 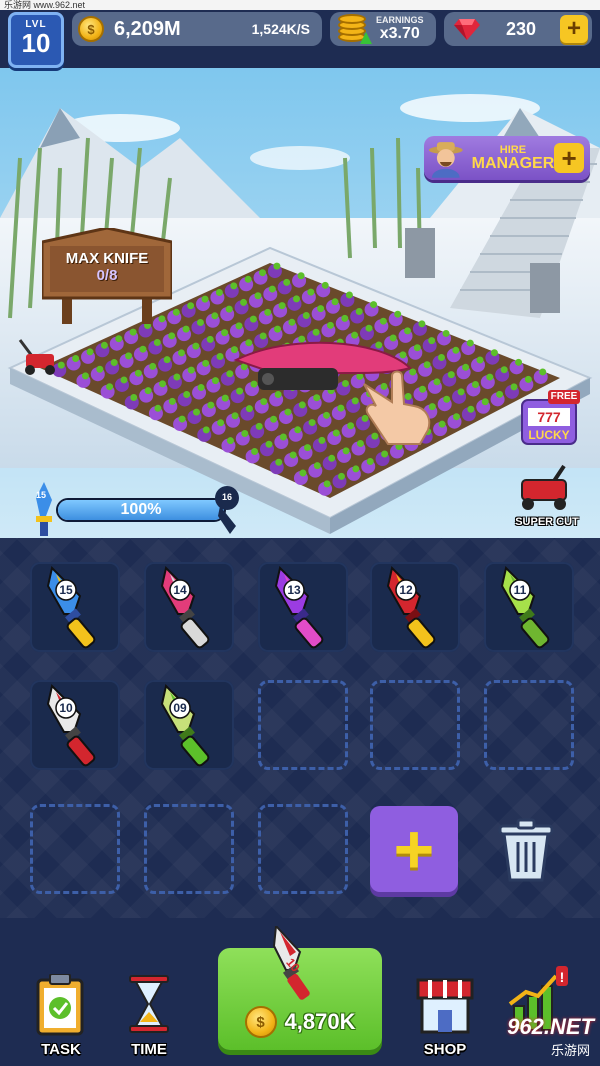 What do you see at coordinates (399, 33) in the screenshot?
I see `earnings-value: x3.70` at bounding box center [399, 33].